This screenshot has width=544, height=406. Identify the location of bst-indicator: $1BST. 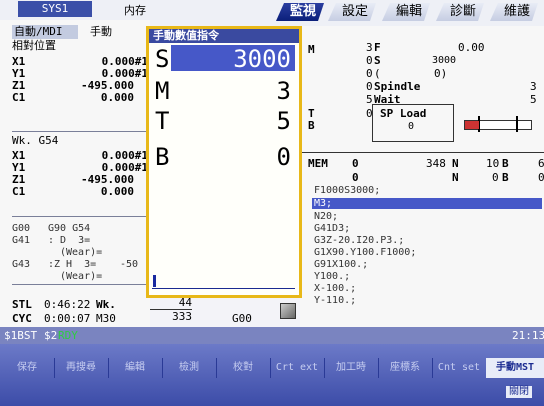
(21, 335).